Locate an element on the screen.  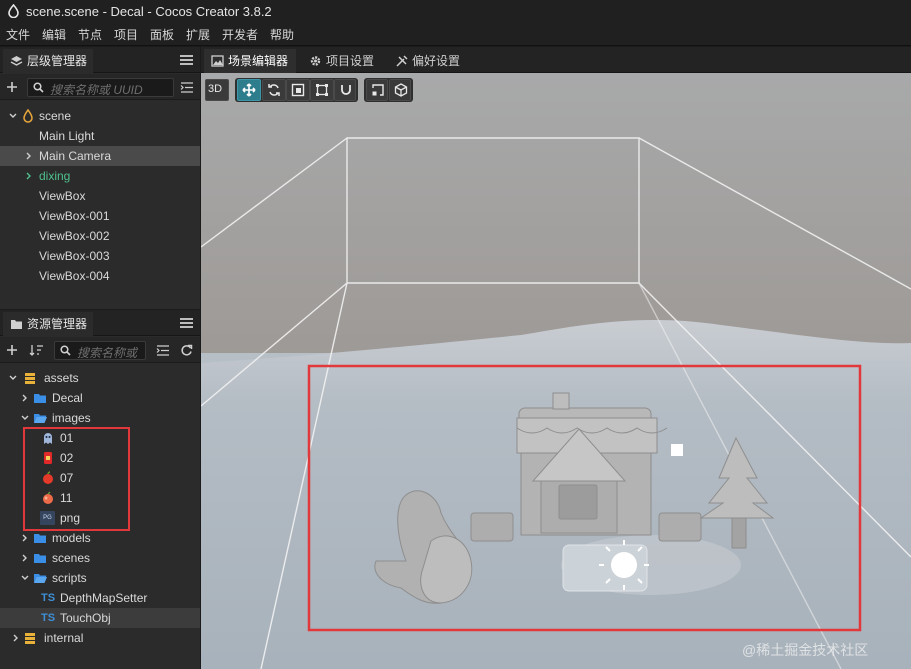
hierarchy-search-input: 搜索名称或 UUID is located at coordinates (100, 87).